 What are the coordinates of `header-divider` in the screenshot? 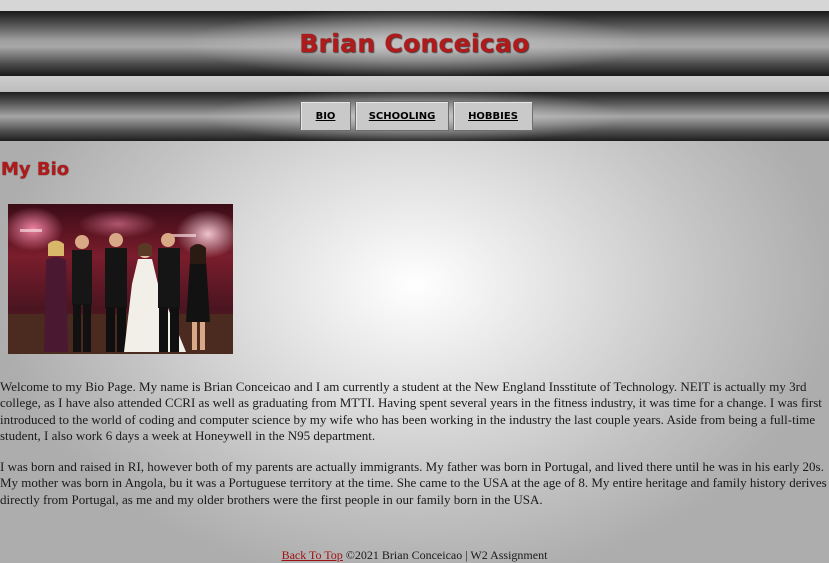 It's located at (414, 84).